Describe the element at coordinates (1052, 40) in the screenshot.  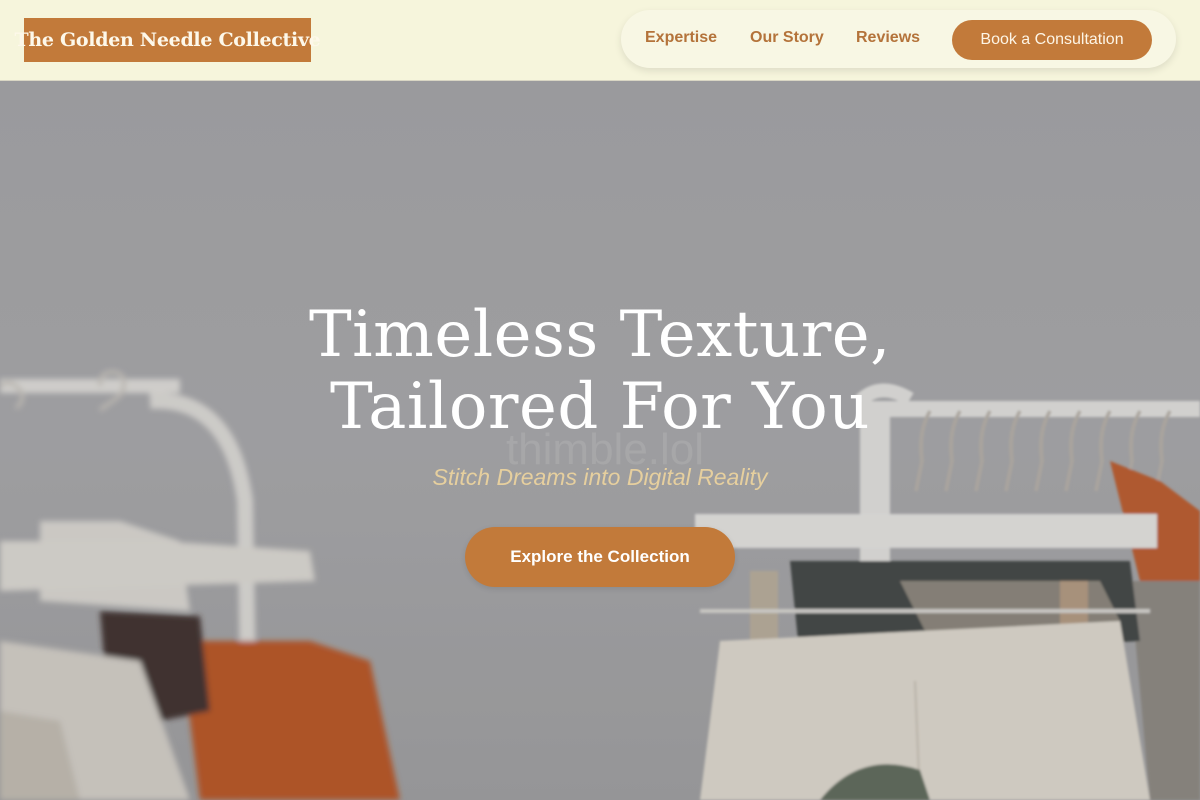
I see `book-consultation-button: Book a Consultation` at that location.